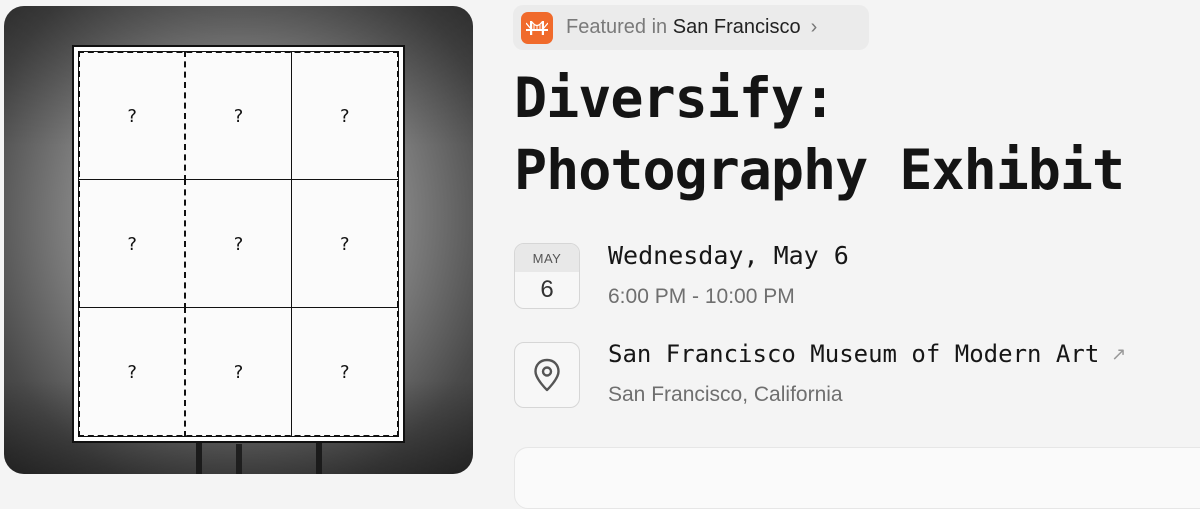 Image resolution: width=1200 pixels, height=509 pixels. What do you see at coordinates (725, 394) in the screenshot?
I see `venue-city: San Francisco, California` at bounding box center [725, 394].